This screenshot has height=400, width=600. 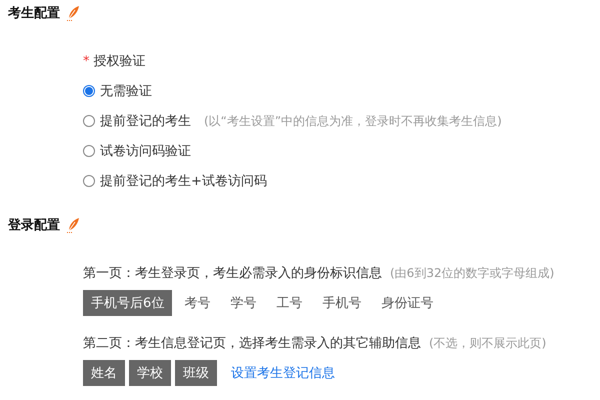 What do you see at coordinates (127, 303) in the screenshot?
I see `field-tag: 手机号后6位` at bounding box center [127, 303].